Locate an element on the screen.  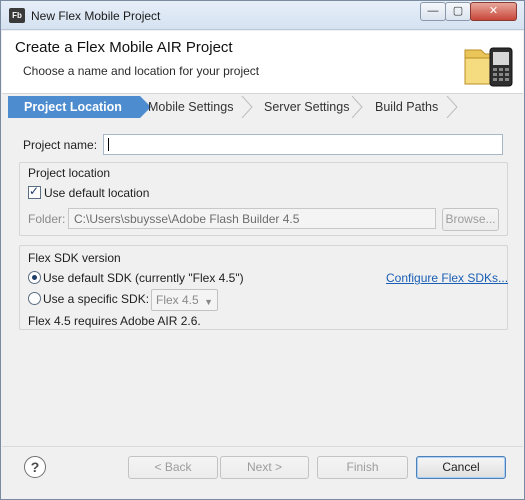
minimize-button: — is located at coordinates (433, 11).